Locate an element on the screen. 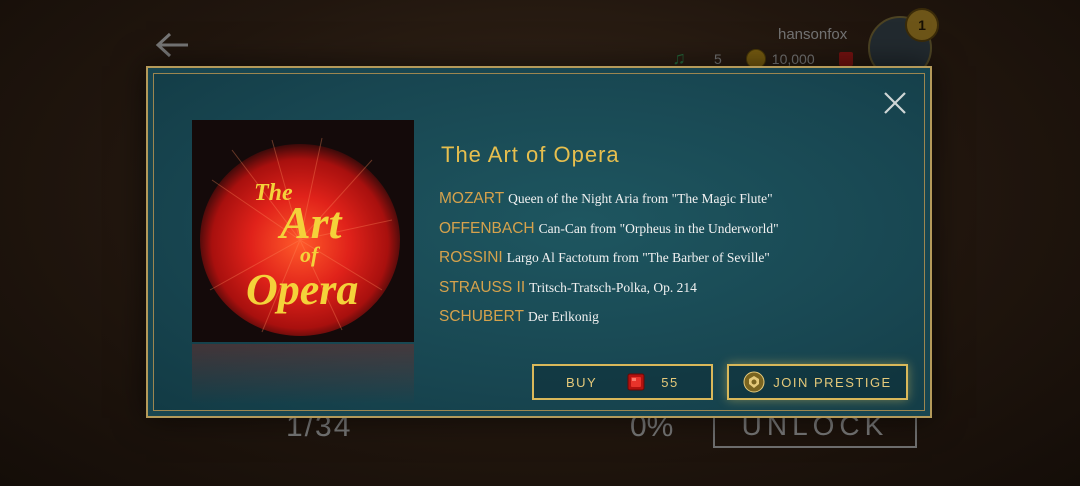  album-title: The Art of Opera is located at coordinates (530, 154).